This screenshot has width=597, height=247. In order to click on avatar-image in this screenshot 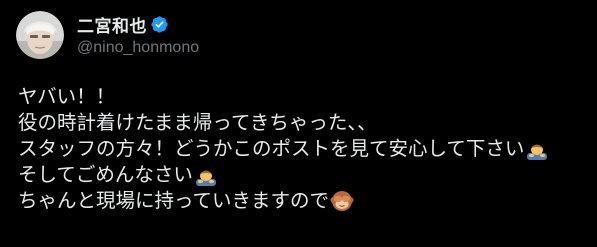, I will do `click(40, 35)`.